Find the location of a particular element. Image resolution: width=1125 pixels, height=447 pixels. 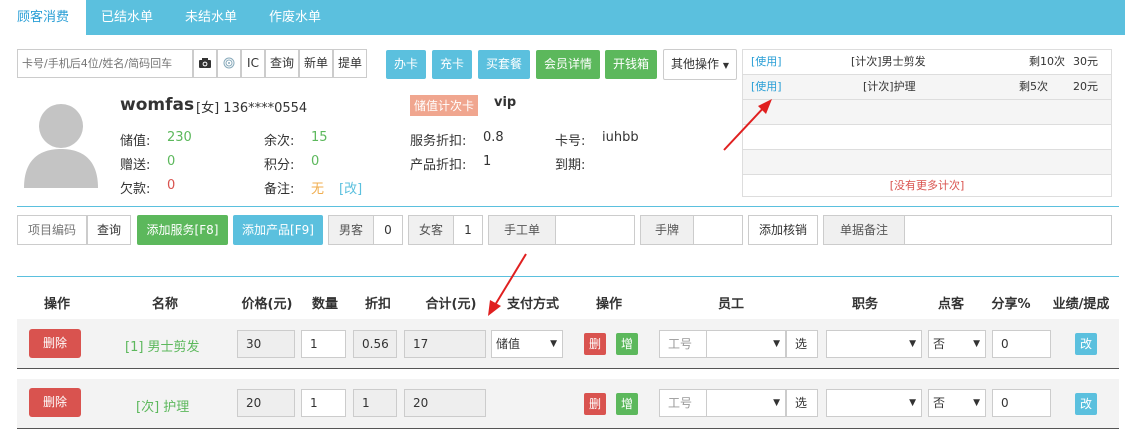

discount-input: 1 is located at coordinates (375, 403).